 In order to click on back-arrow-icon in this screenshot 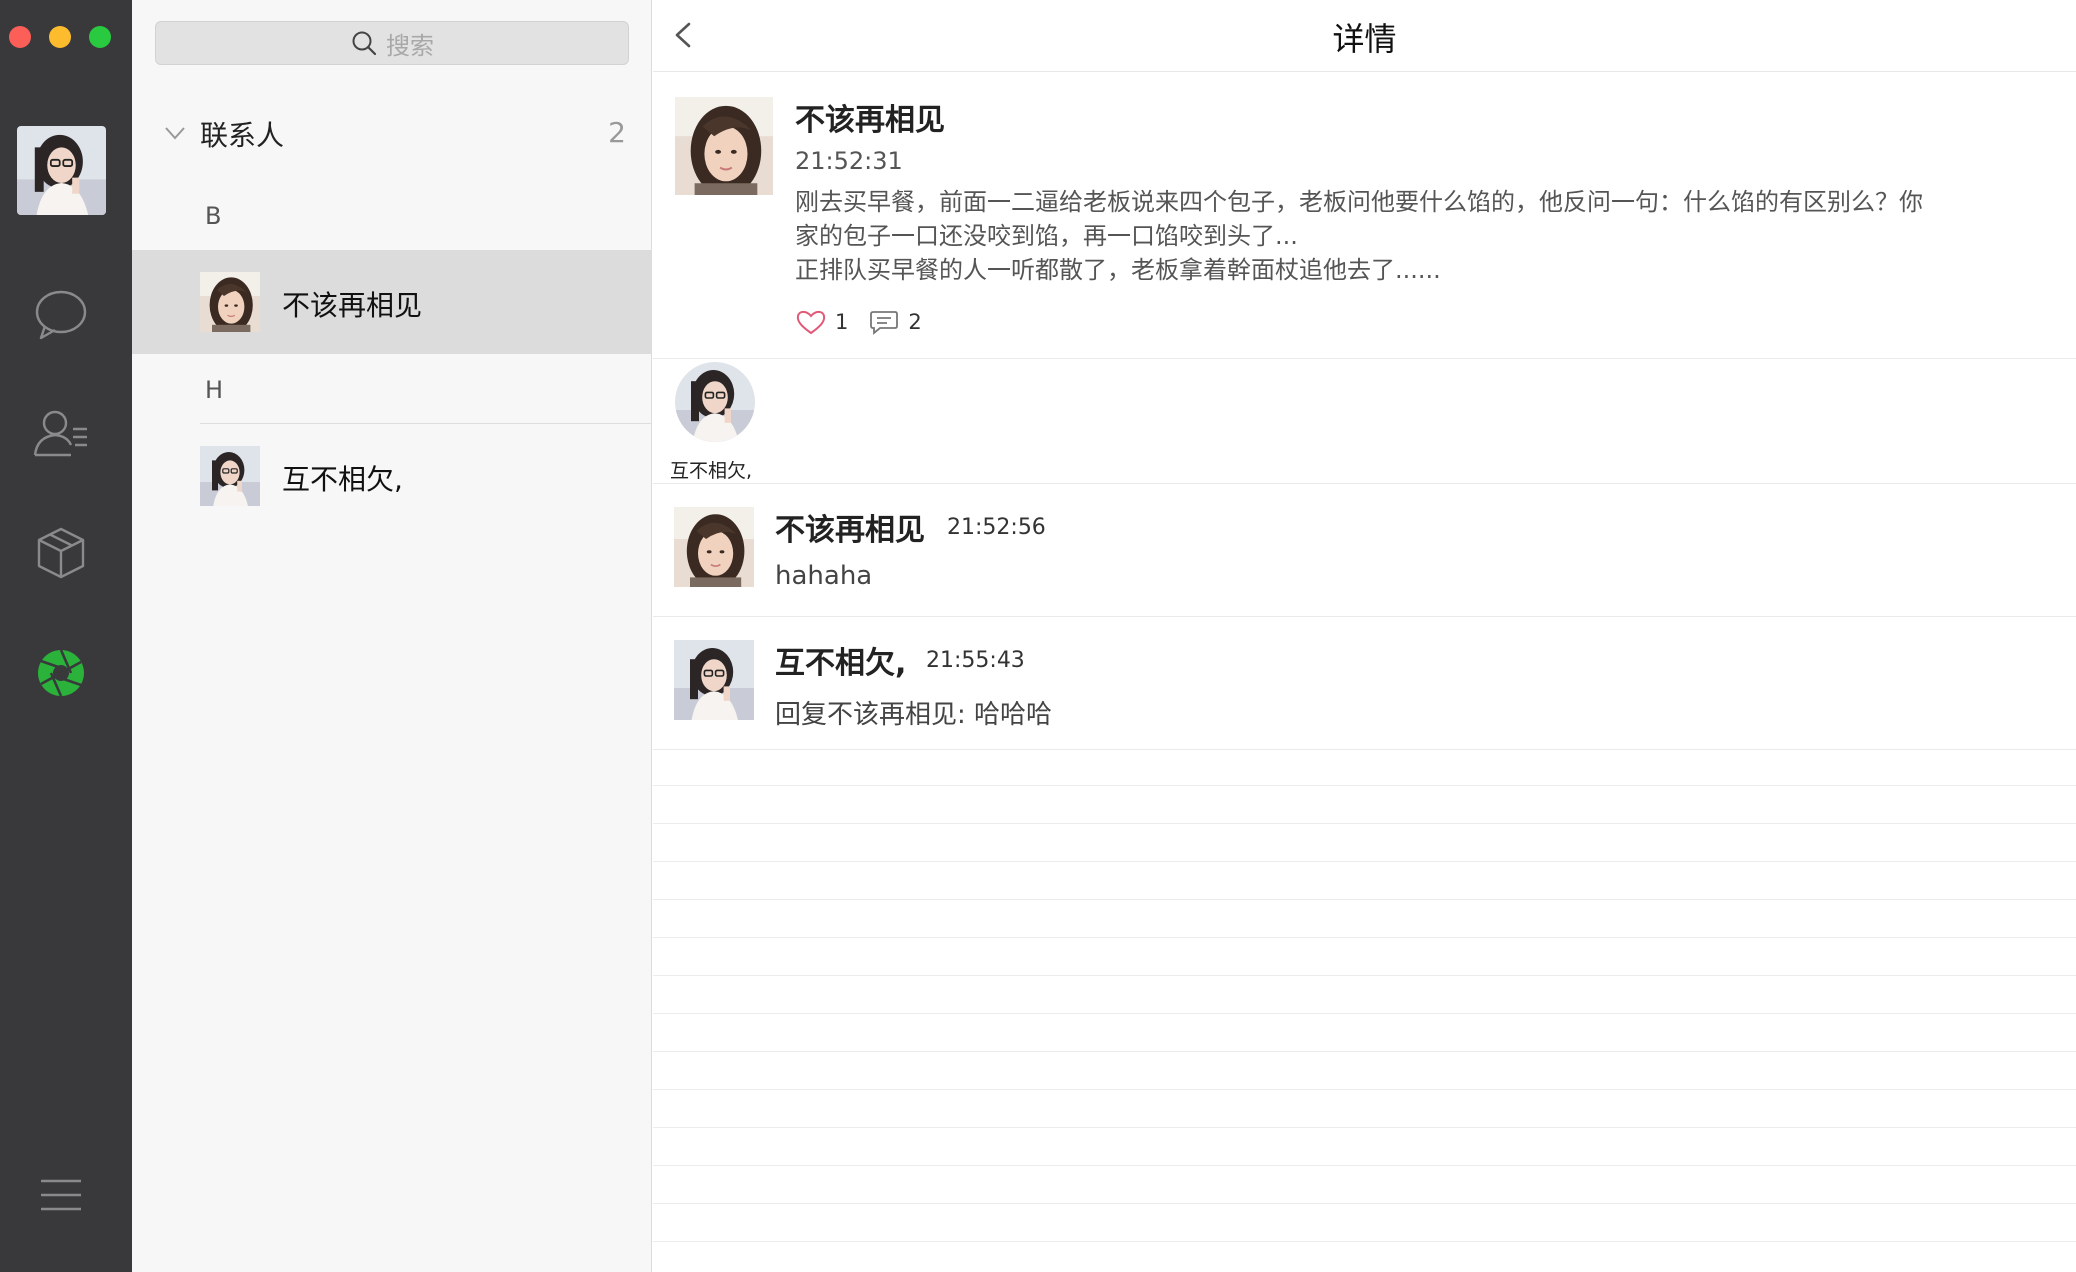, I will do `click(684, 35)`.